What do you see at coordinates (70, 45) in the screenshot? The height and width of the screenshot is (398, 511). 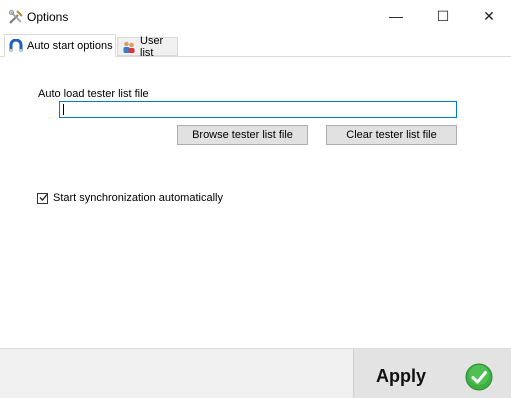 I see `tab-label: Auto start options` at bounding box center [70, 45].